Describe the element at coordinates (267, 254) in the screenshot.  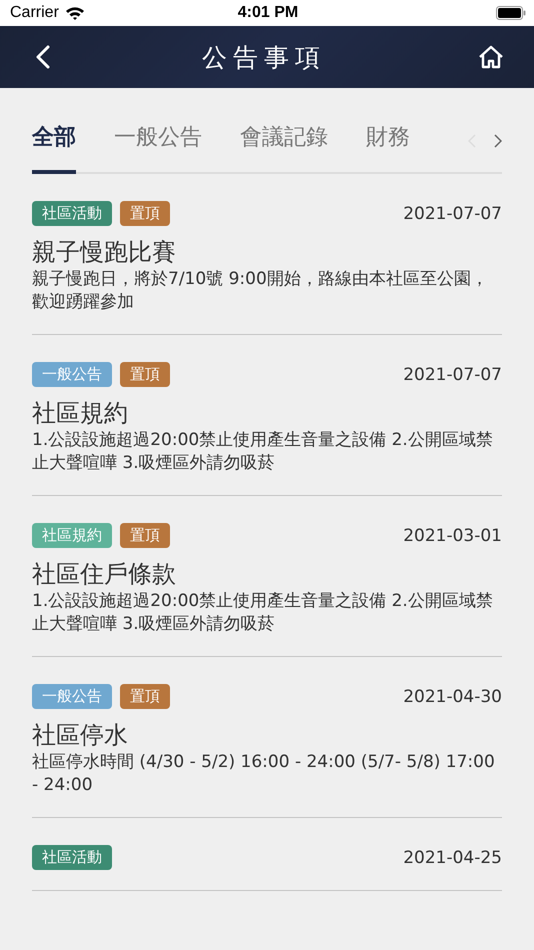
I see `announcement-item: 社區活動 置頂 2021-07-07 親子慢跑比賽 親子慢跑日，將於7/10號 9:00開始，路線由本社區至公園，歡迎踴躍參加` at that location.